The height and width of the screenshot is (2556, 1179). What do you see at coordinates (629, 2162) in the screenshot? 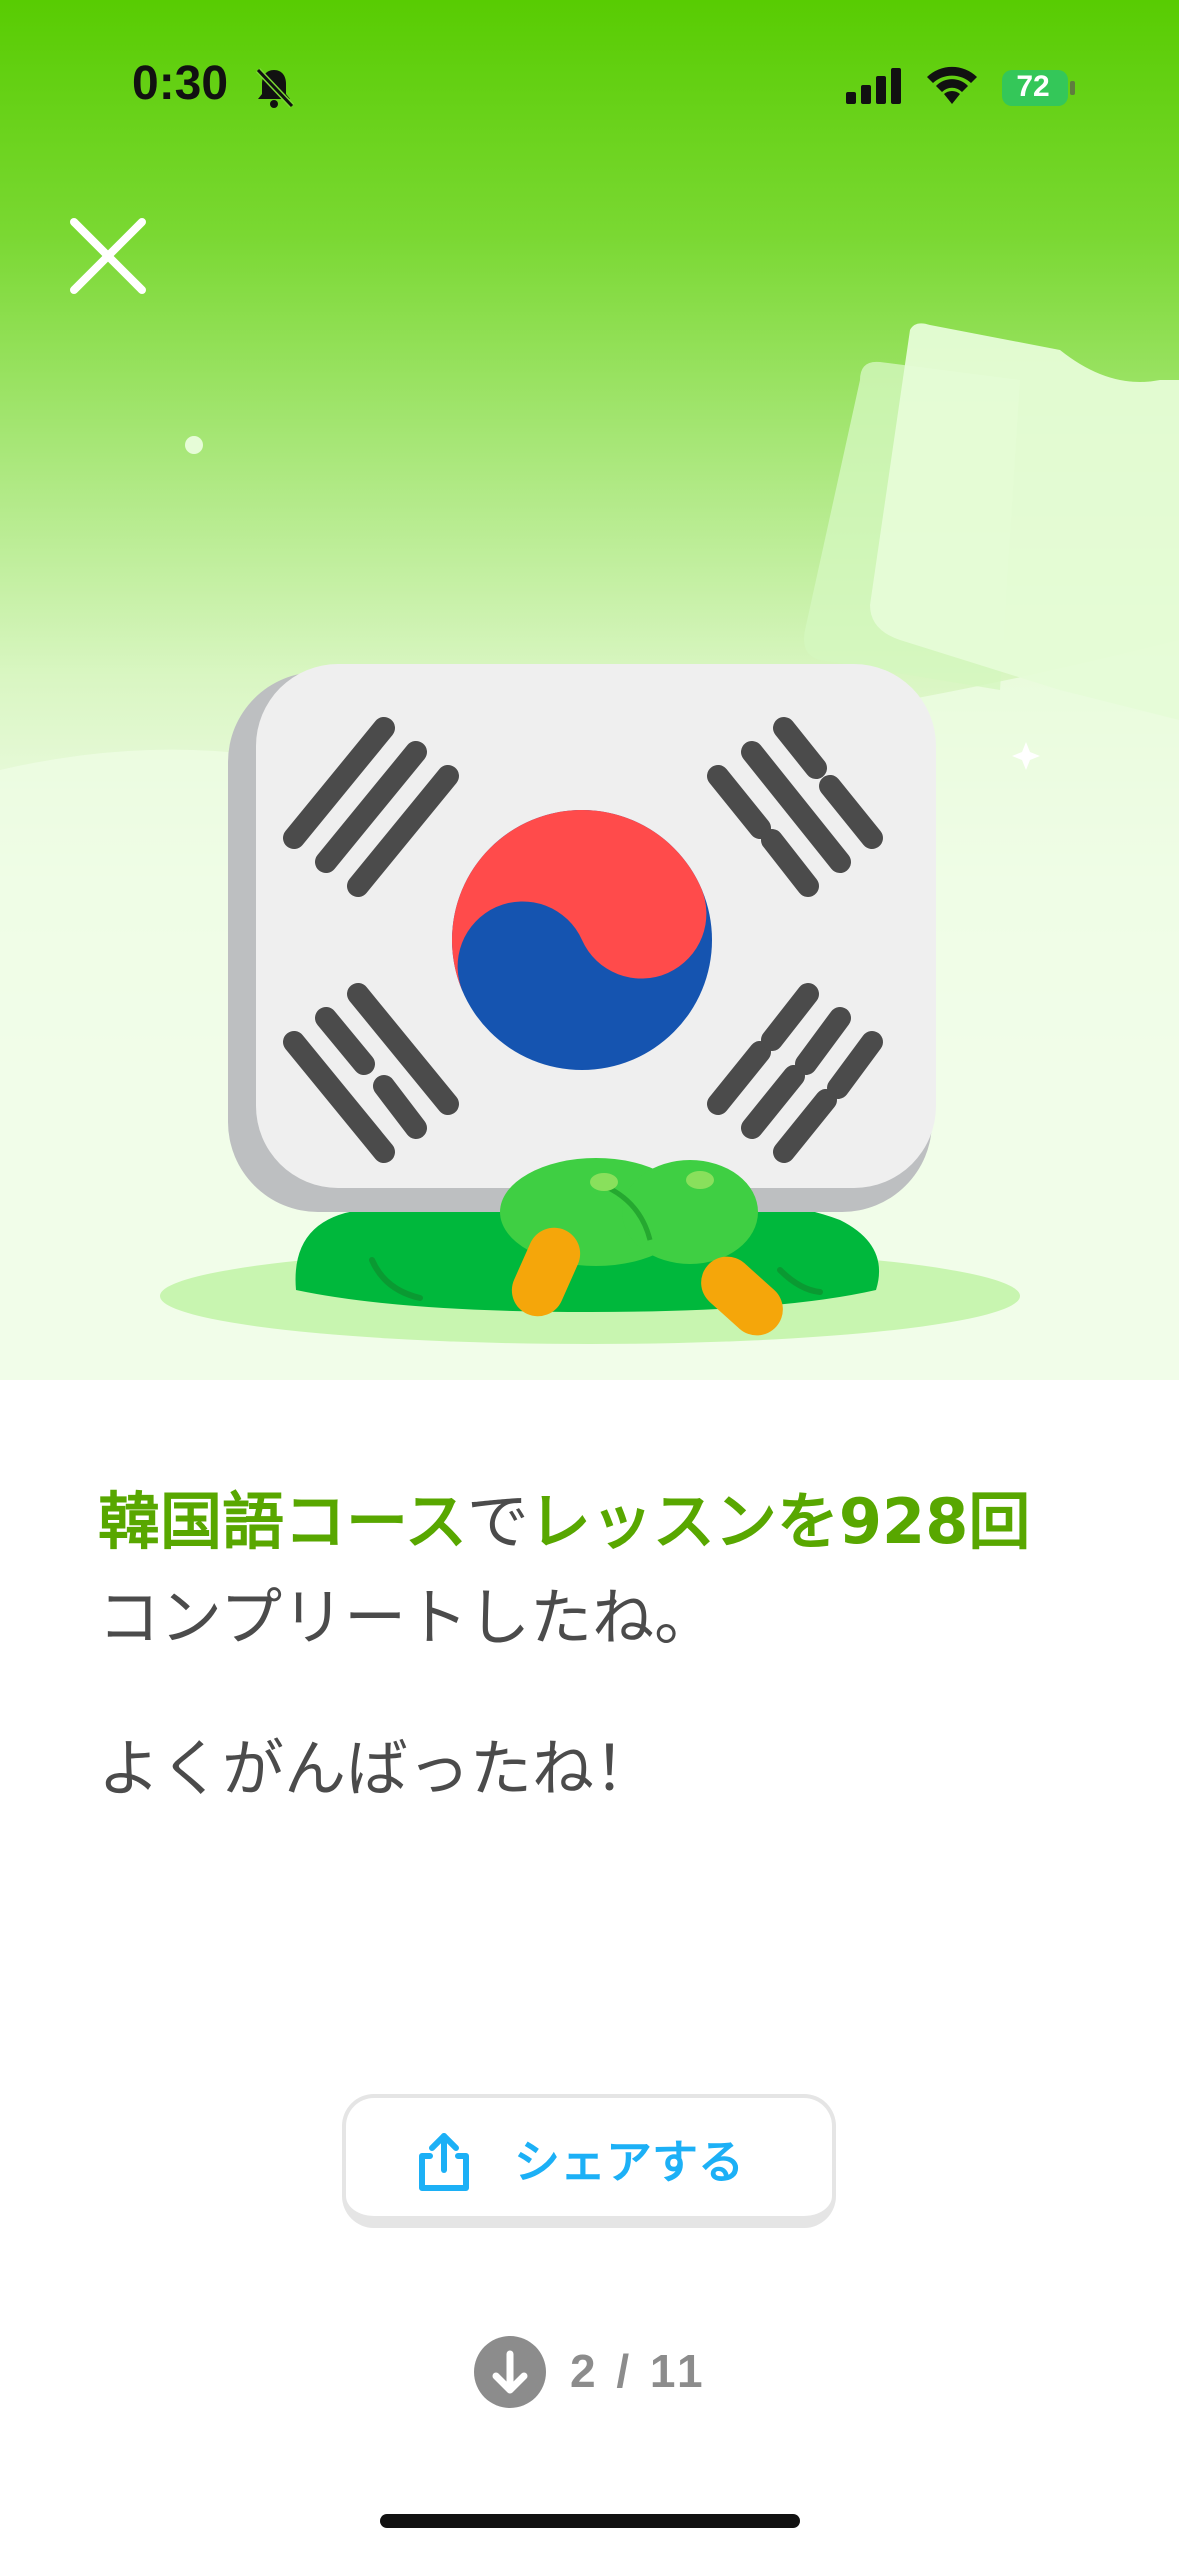
I see `share-button-label: シェアする` at bounding box center [629, 2162].